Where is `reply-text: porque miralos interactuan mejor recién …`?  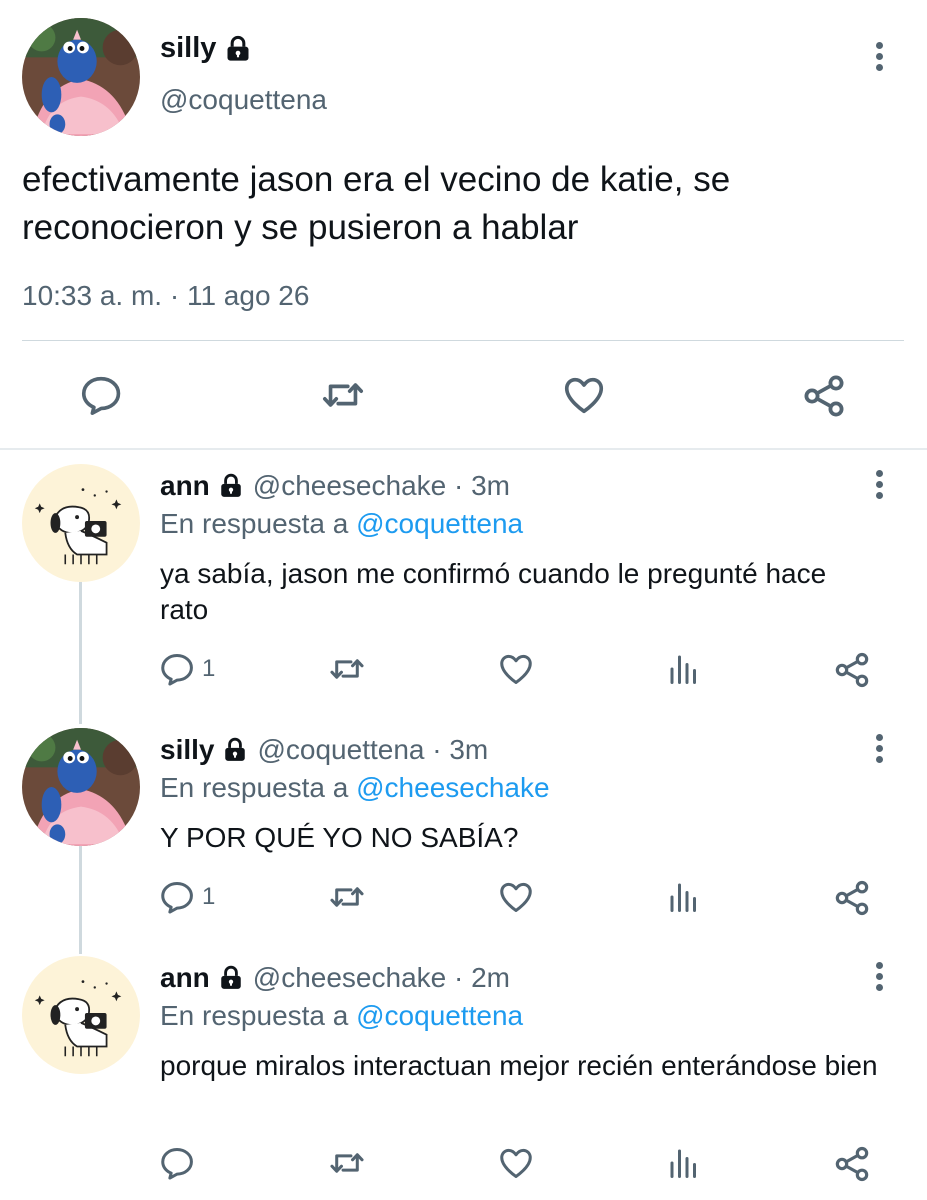
reply-text: porque miralos interactuan mejor recién … is located at coordinates (519, 1065).